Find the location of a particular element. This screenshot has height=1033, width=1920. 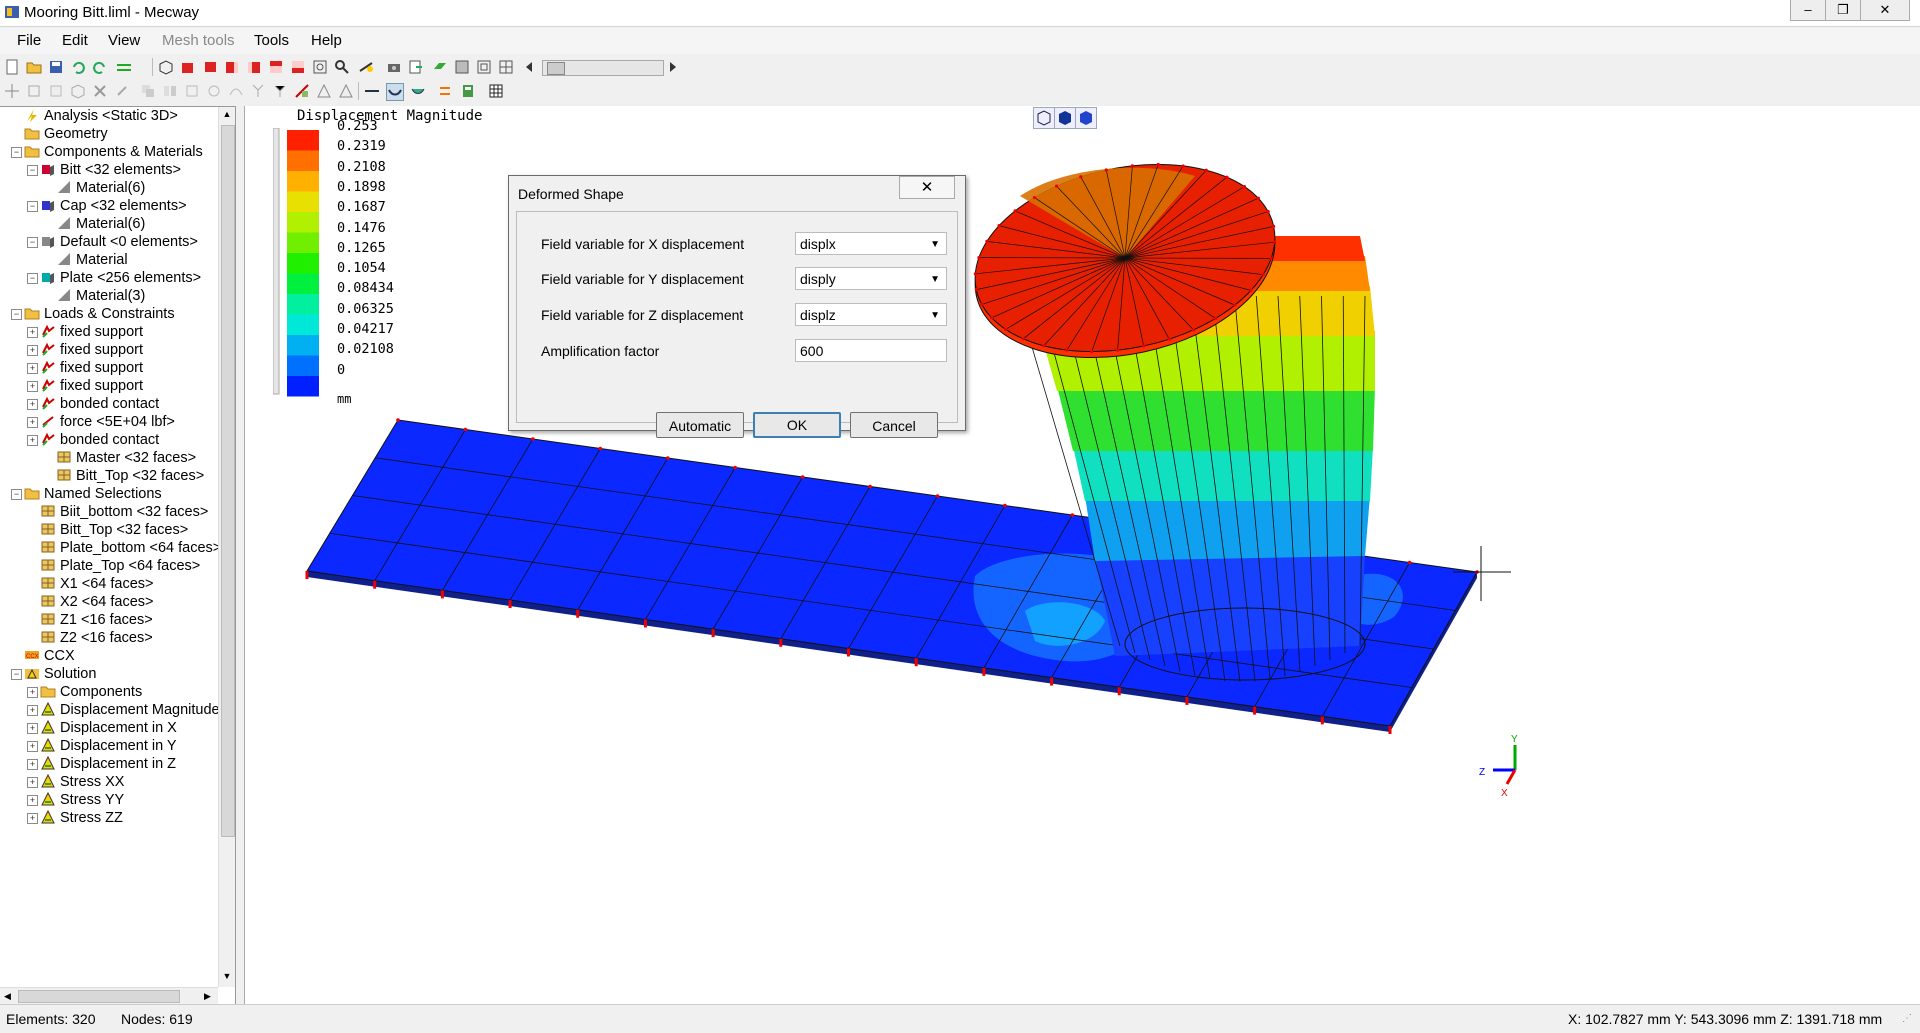

line-style-icon is located at coordinates (124, 67).